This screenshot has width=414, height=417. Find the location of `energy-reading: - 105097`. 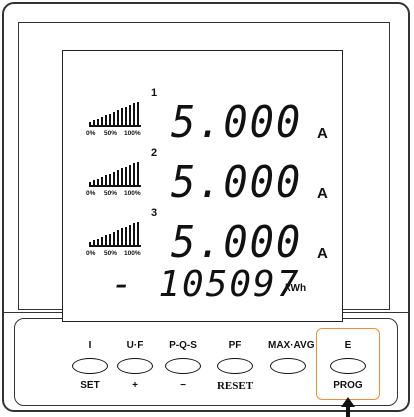

energy-reading: - 105097 is located at coordinates (206, 284).